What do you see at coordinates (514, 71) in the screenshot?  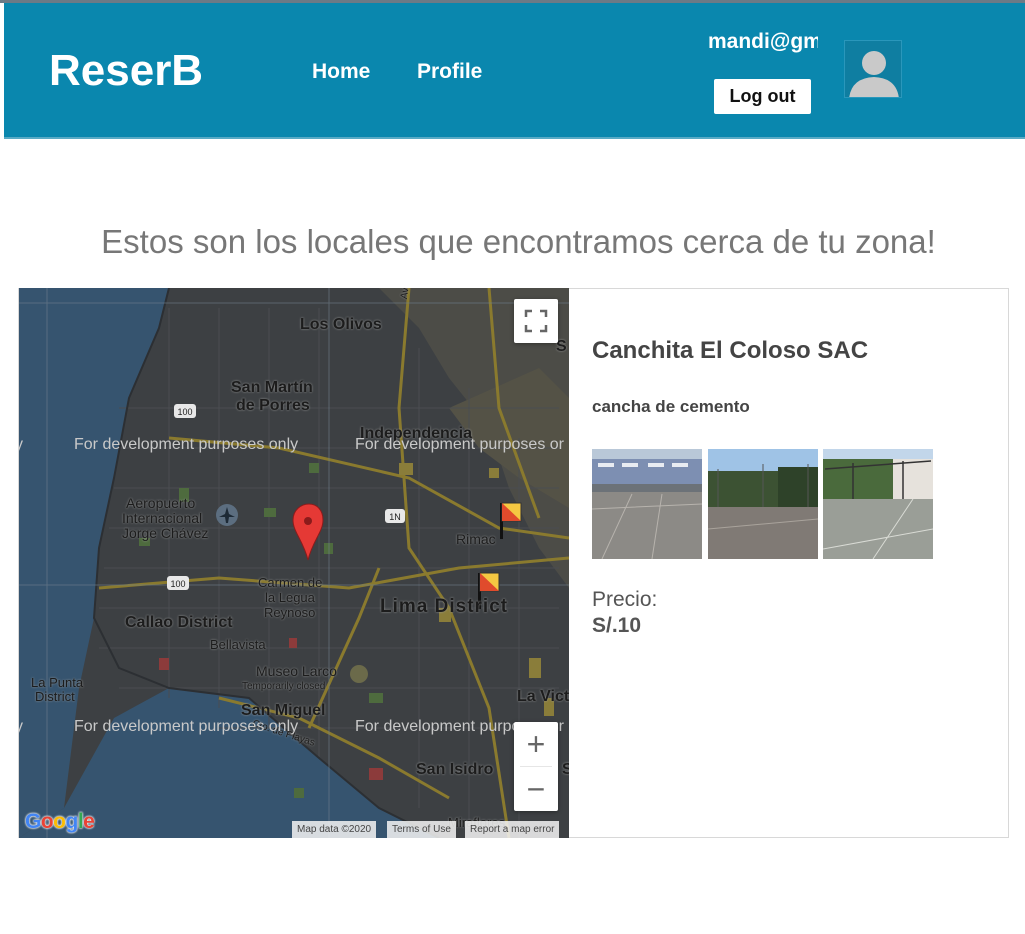 I see `navbar: ReserB Home Profile mandi@gm Log out` at bounding box center [514, 71].